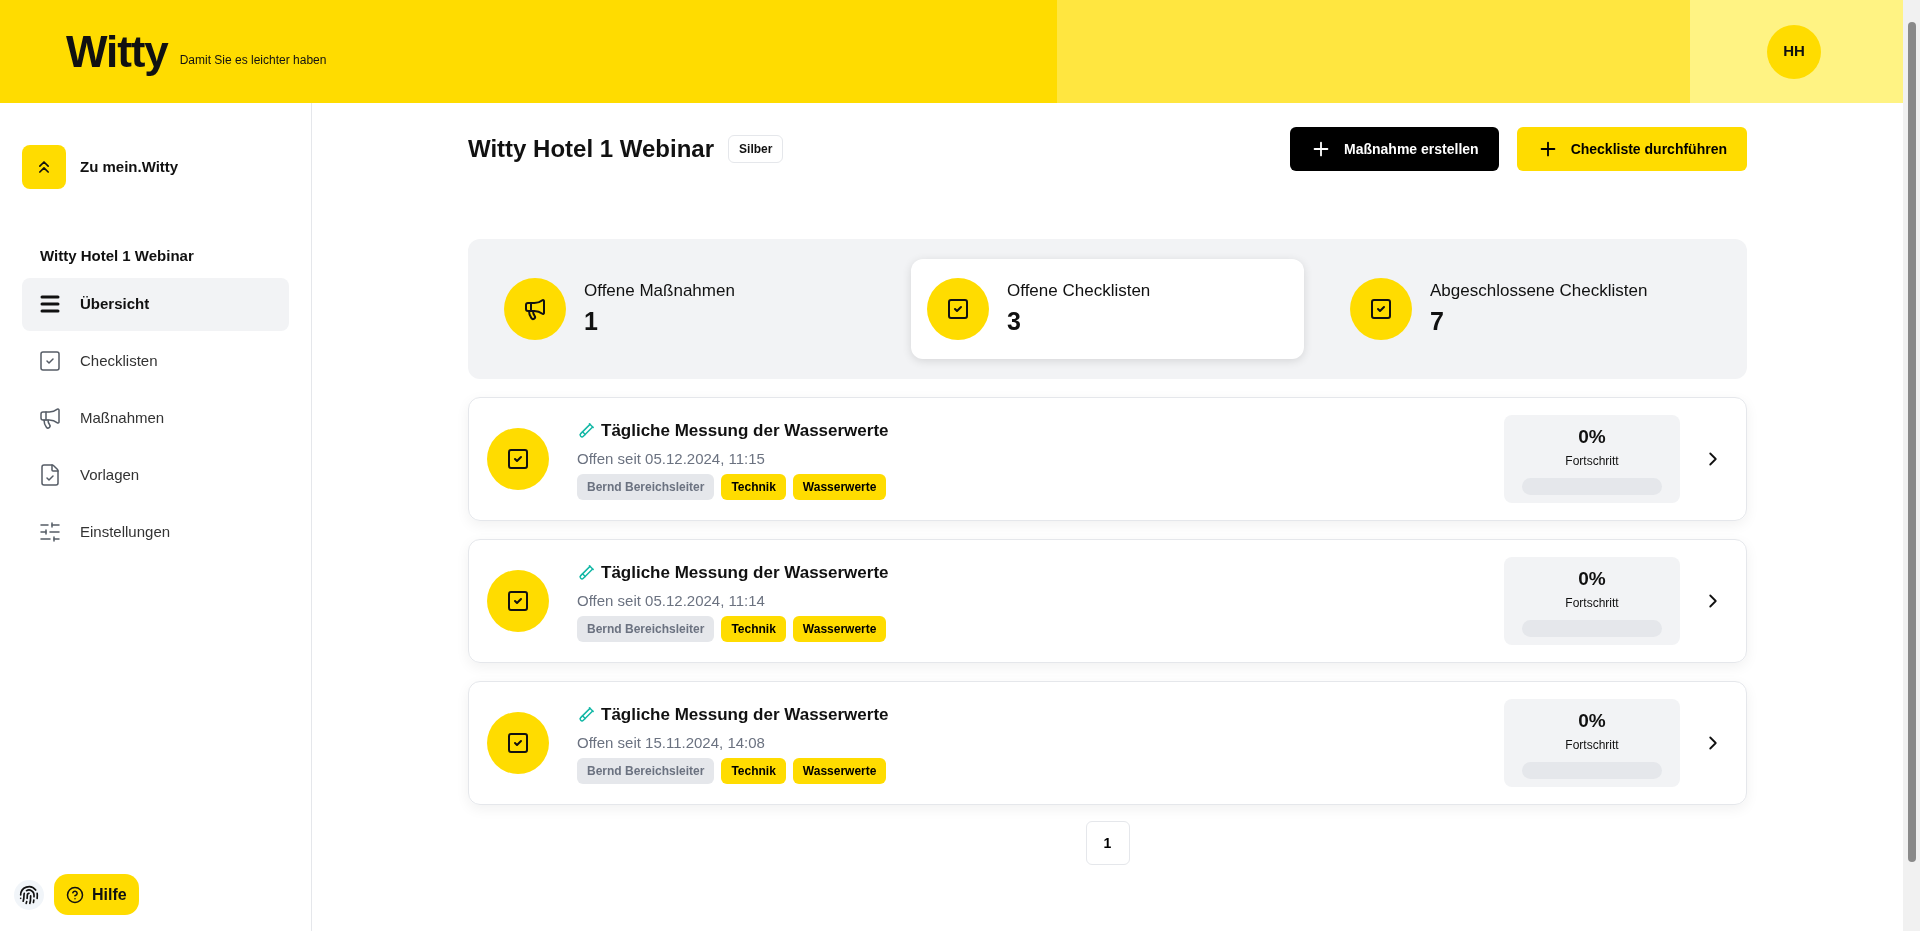 The image size is (1920, 931). I want to click on back-button, so click(44, 167).